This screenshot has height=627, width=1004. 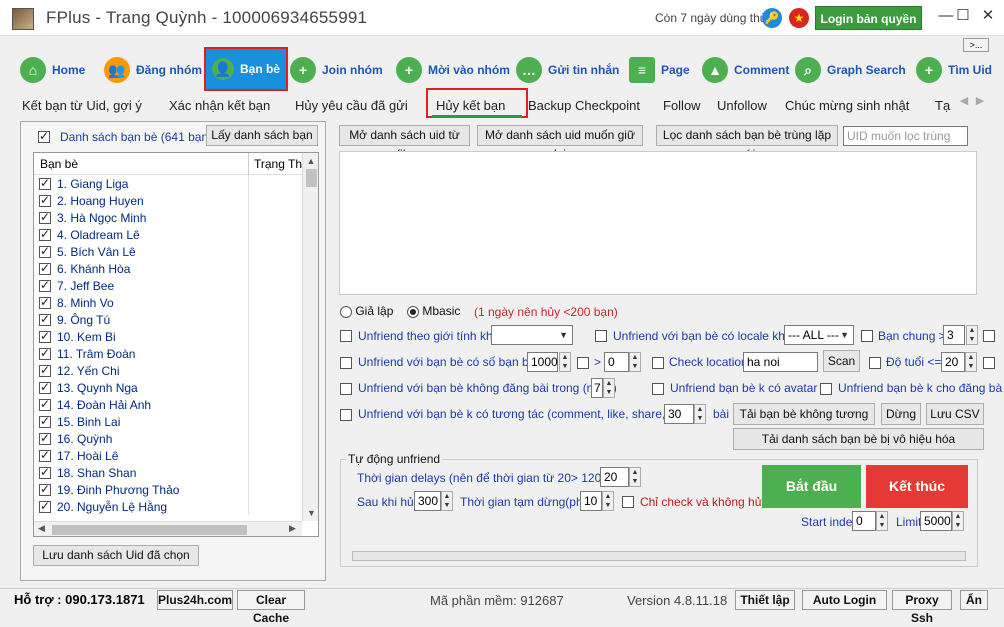 I want to click on uid-textarea, so click(x=658, y=223).